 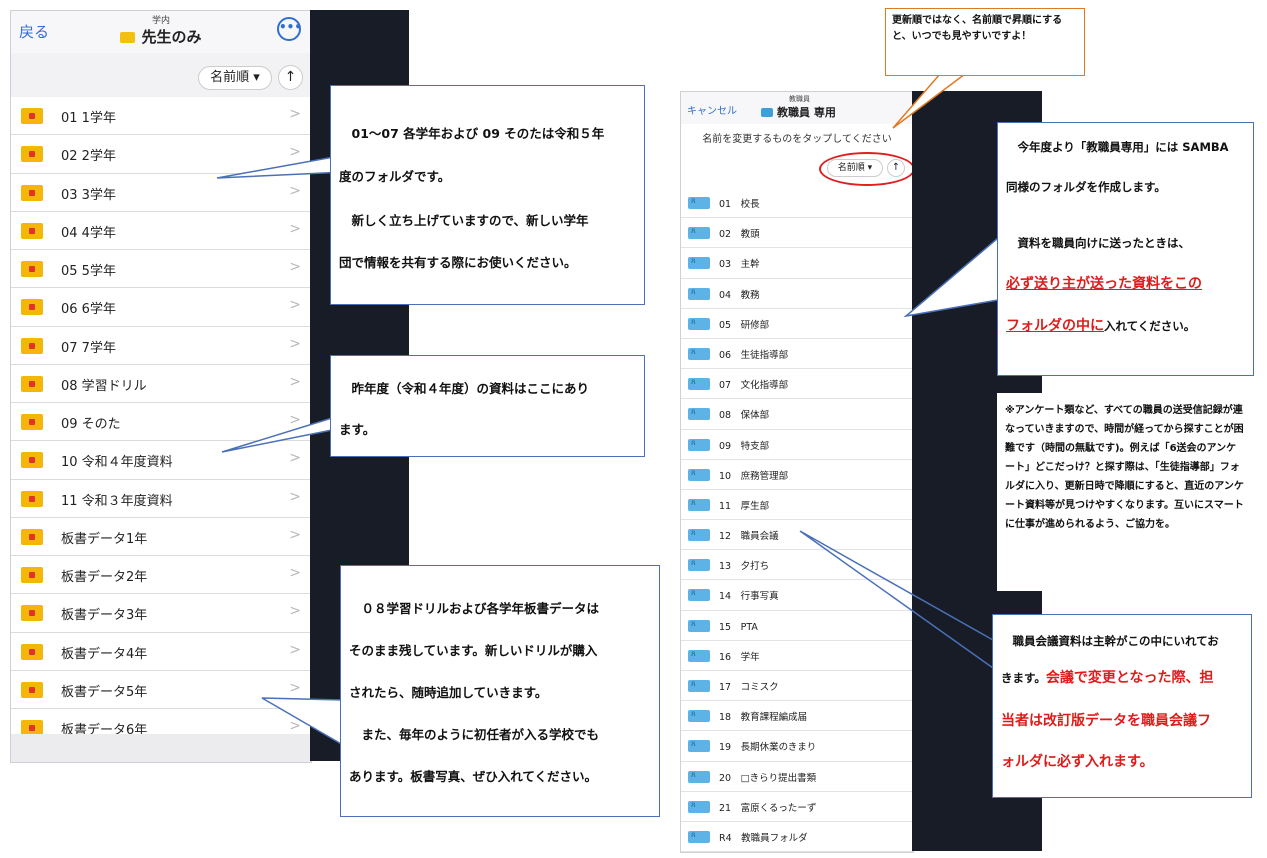 I want to click on folder-row: 19 長期休業のきまり, so click(x=797, y=746).